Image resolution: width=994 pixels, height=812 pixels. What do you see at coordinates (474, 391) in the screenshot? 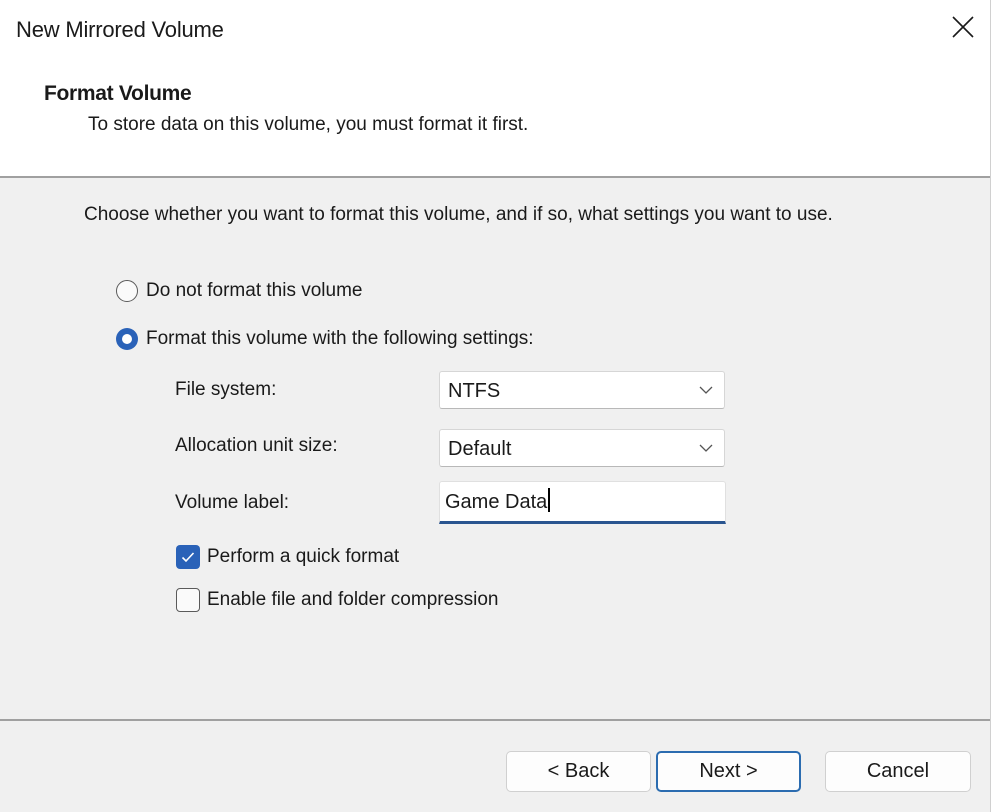
I see `file-system-value: NTFS` at bounding box center [474, 391].